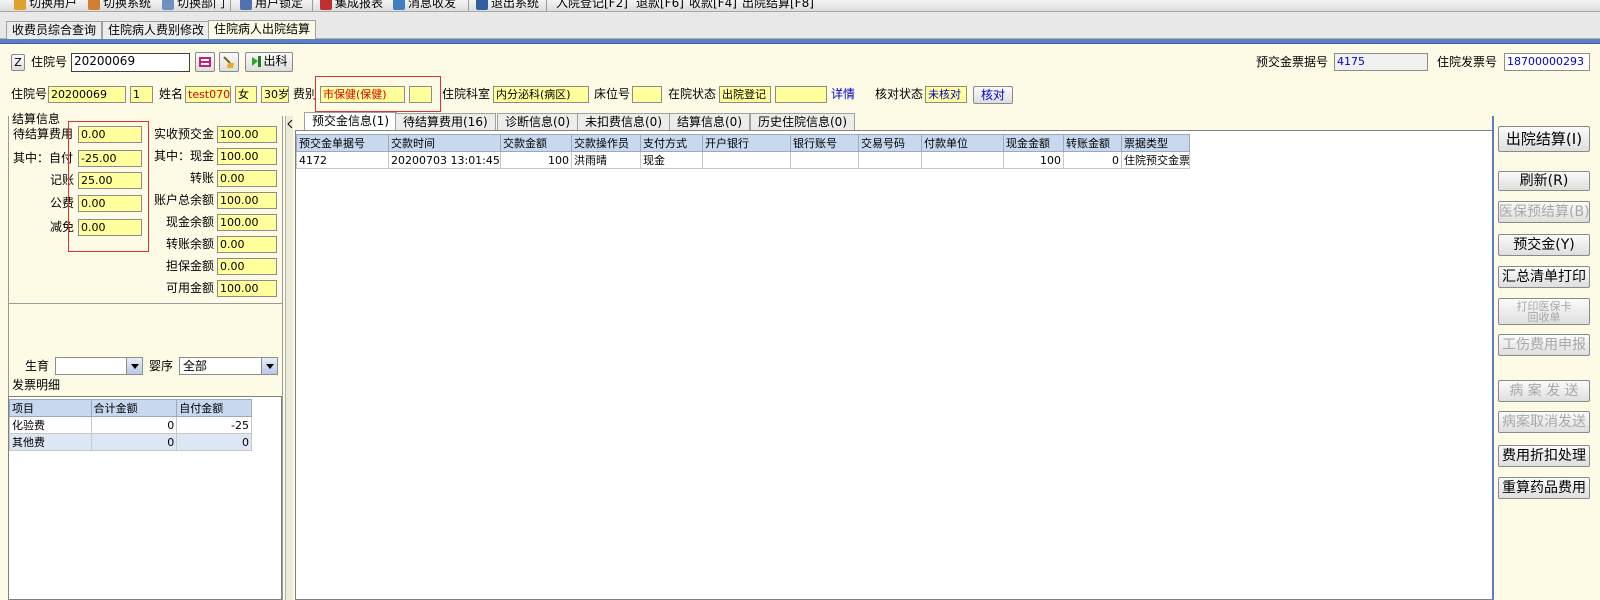 The image size is (1600, 600). Describe the element at coordinates (592, 5) in the screenshot. I see `toolbar-admission-f2: 入院登记[F2]` at that location.